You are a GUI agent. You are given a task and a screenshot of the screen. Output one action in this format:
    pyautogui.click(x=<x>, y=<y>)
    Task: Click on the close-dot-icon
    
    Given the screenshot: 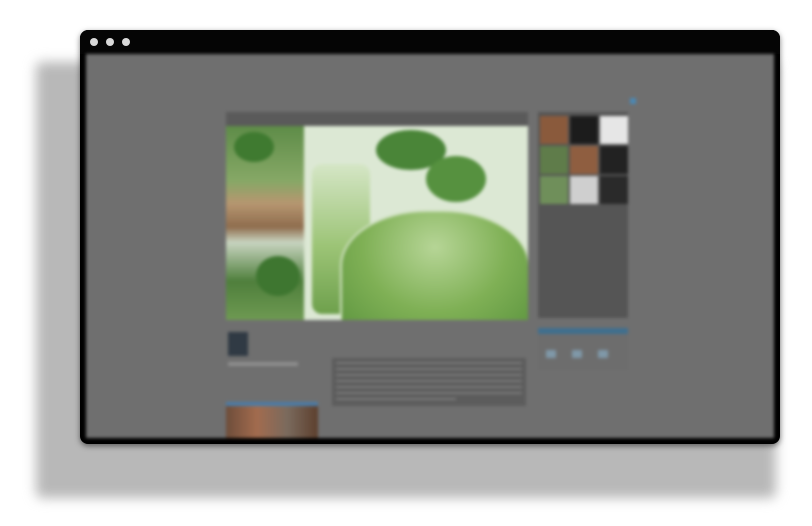 What is the action you would take?
    pyautogui.click(x=94, y=42)
    